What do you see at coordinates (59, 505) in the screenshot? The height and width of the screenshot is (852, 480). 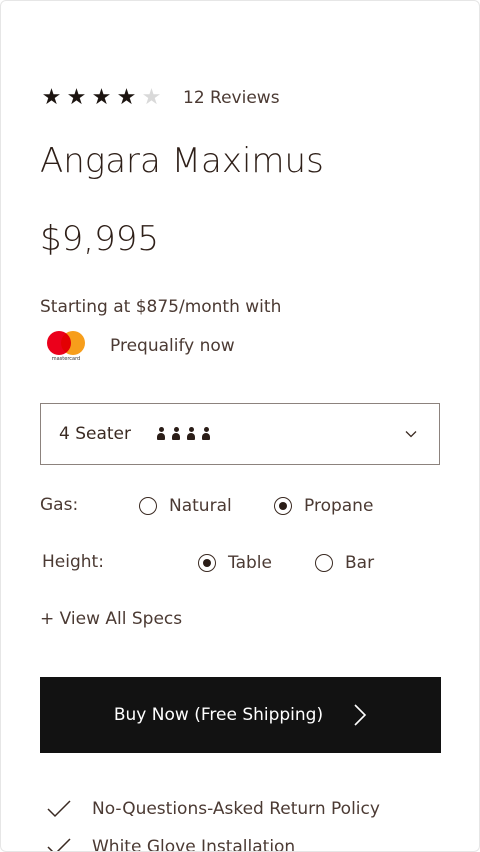 I see `gas-label: Gas:` at bounding box center [59, 505].